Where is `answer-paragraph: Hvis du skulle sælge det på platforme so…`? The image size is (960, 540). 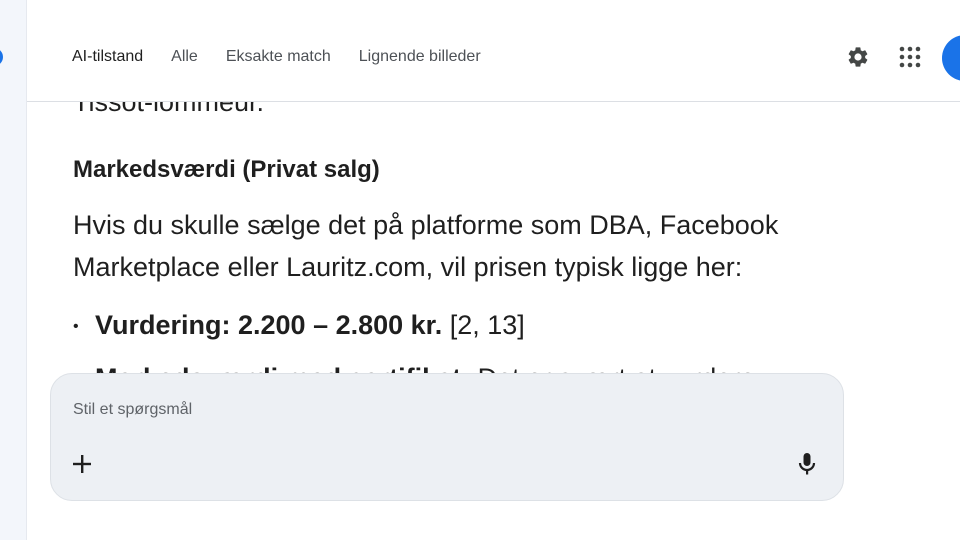
answer-paragraph: Hvis du skulle sælge det på platforme so… is located at coordinates (426, 246).